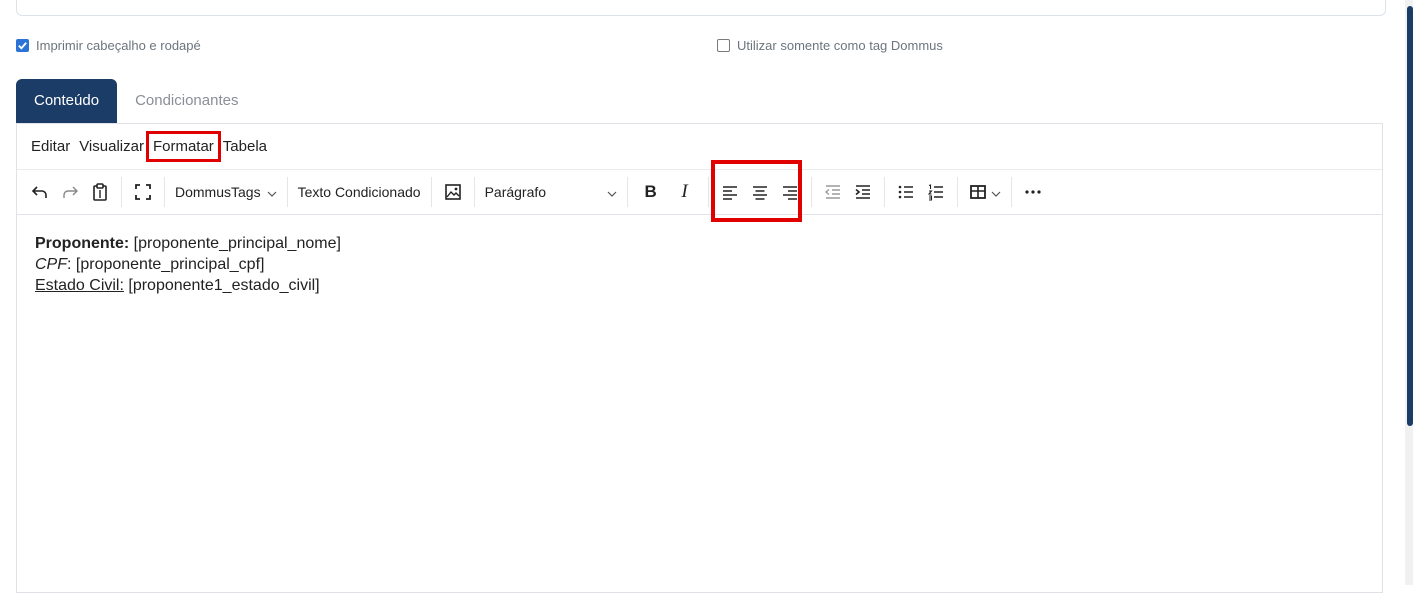 The image size is (1413, 593). I want to click on align-center-button, so click(760, 192).